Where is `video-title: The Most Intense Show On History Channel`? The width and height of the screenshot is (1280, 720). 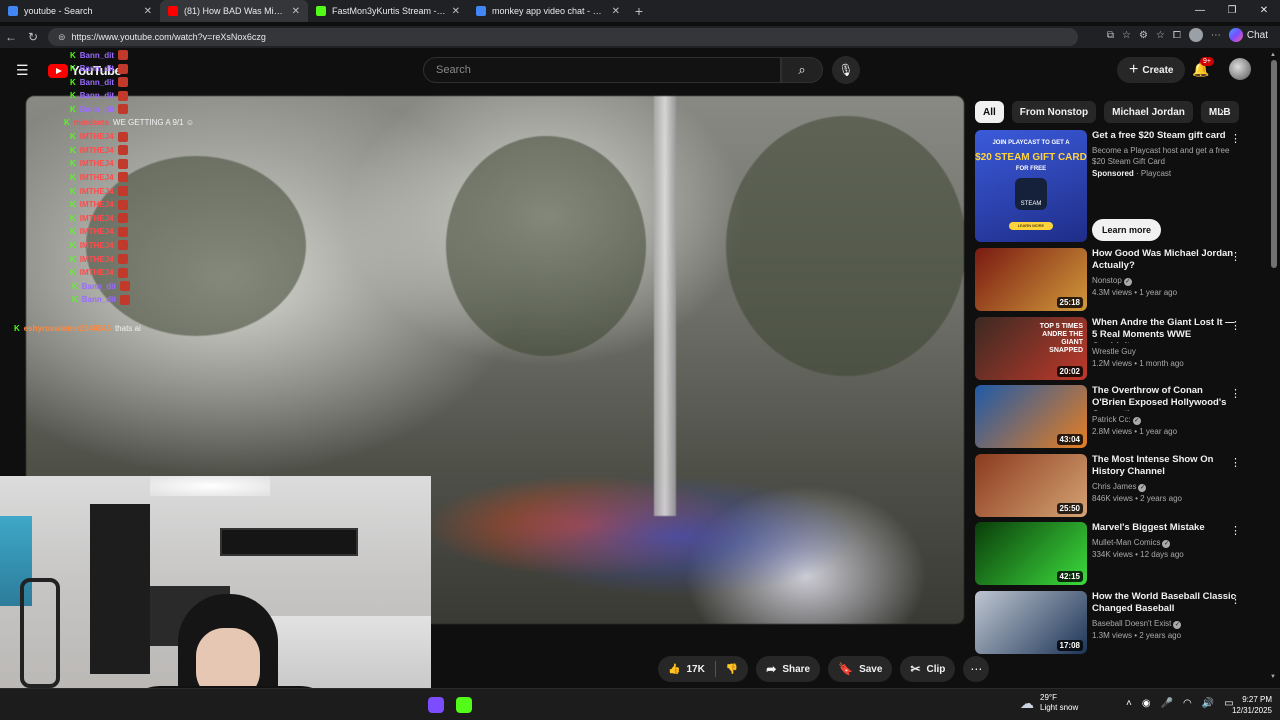
video-title: The Most Intense Show On History Channel is located at coordinates (1164, 466).